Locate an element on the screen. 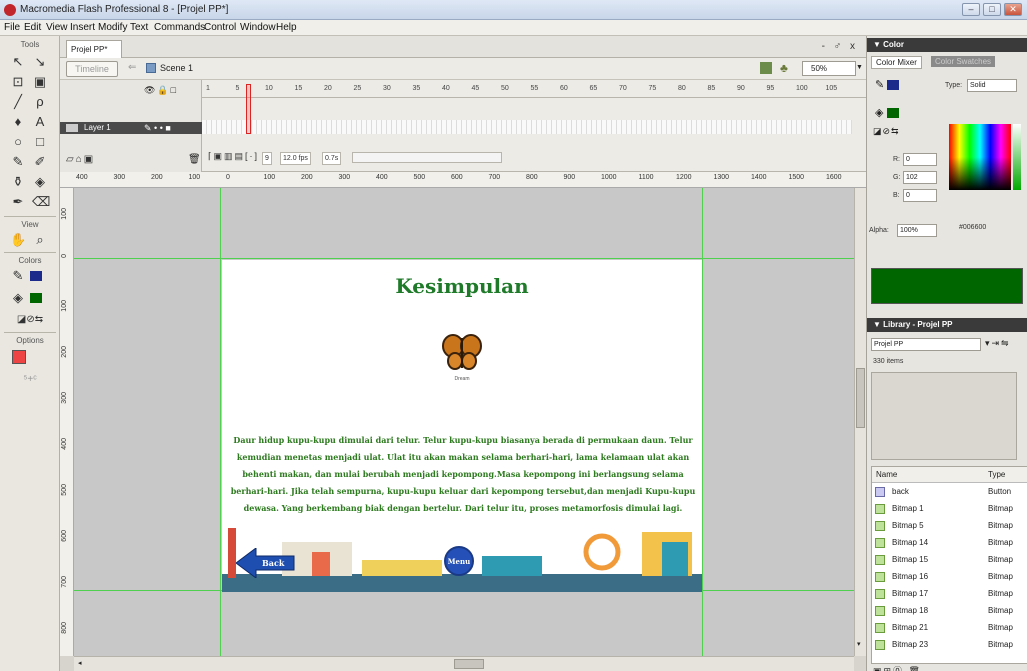  back-button-label: Back is located at coordinates (273, 563).